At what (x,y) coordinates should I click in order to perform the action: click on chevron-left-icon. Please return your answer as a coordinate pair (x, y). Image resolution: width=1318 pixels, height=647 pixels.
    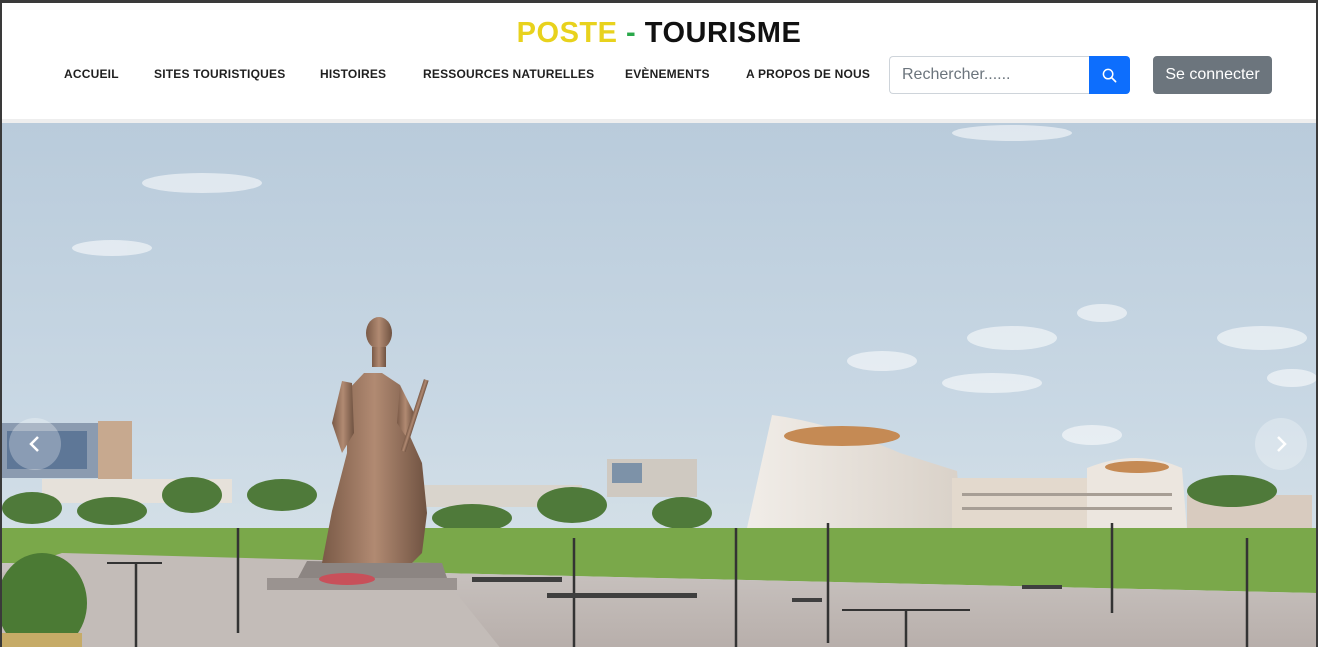
    Looking at the image, I should click on (34, 444).